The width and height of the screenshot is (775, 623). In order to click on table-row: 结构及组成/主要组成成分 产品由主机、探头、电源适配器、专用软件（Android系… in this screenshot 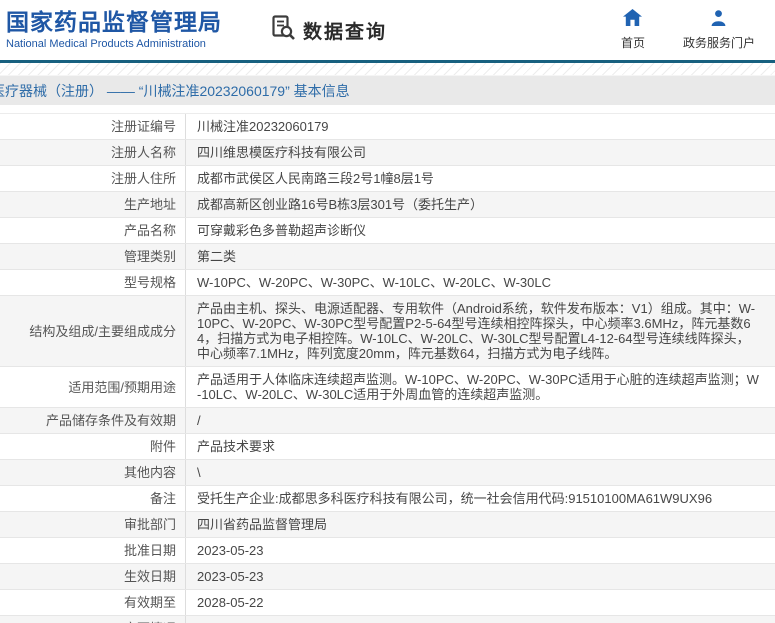, I will do `click(387, 331)`.